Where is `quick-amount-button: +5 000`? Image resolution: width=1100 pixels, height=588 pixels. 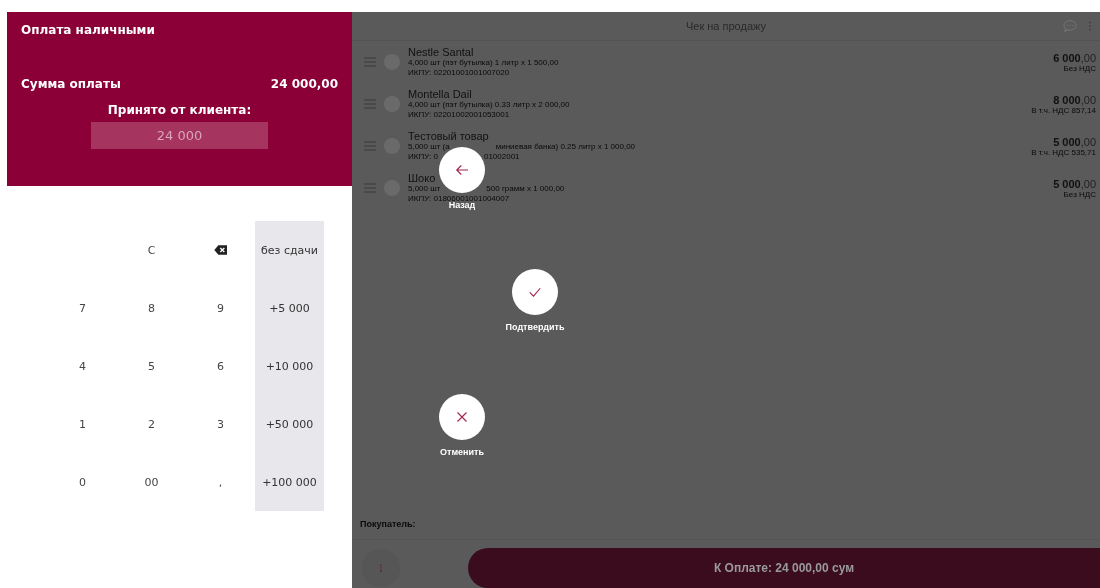 quick-amount-button: +5 000 is located at coordinates (289, 308).